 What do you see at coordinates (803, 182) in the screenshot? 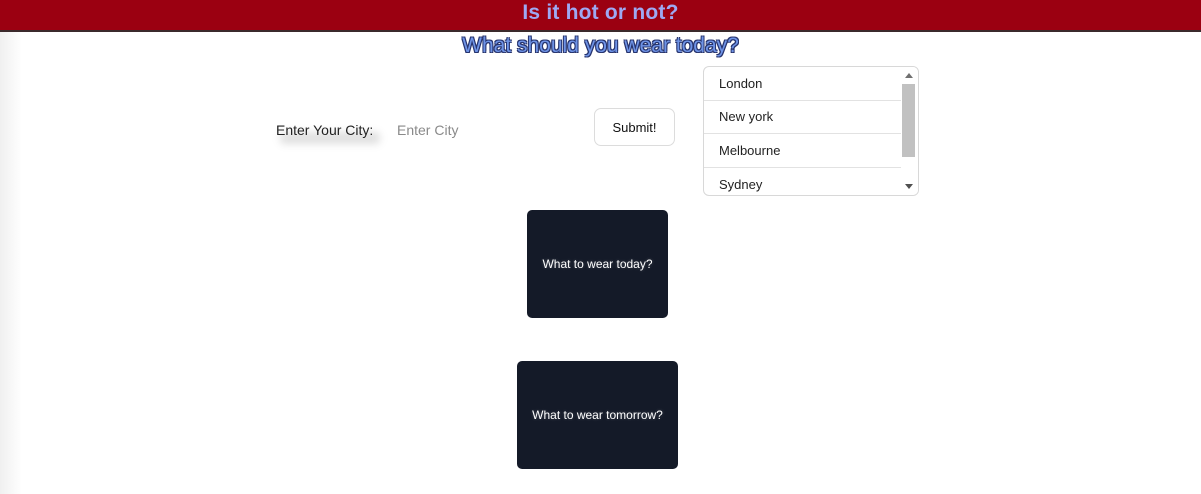
I see `city-option-sydney: Sydney` at bounding box center [803, 182].